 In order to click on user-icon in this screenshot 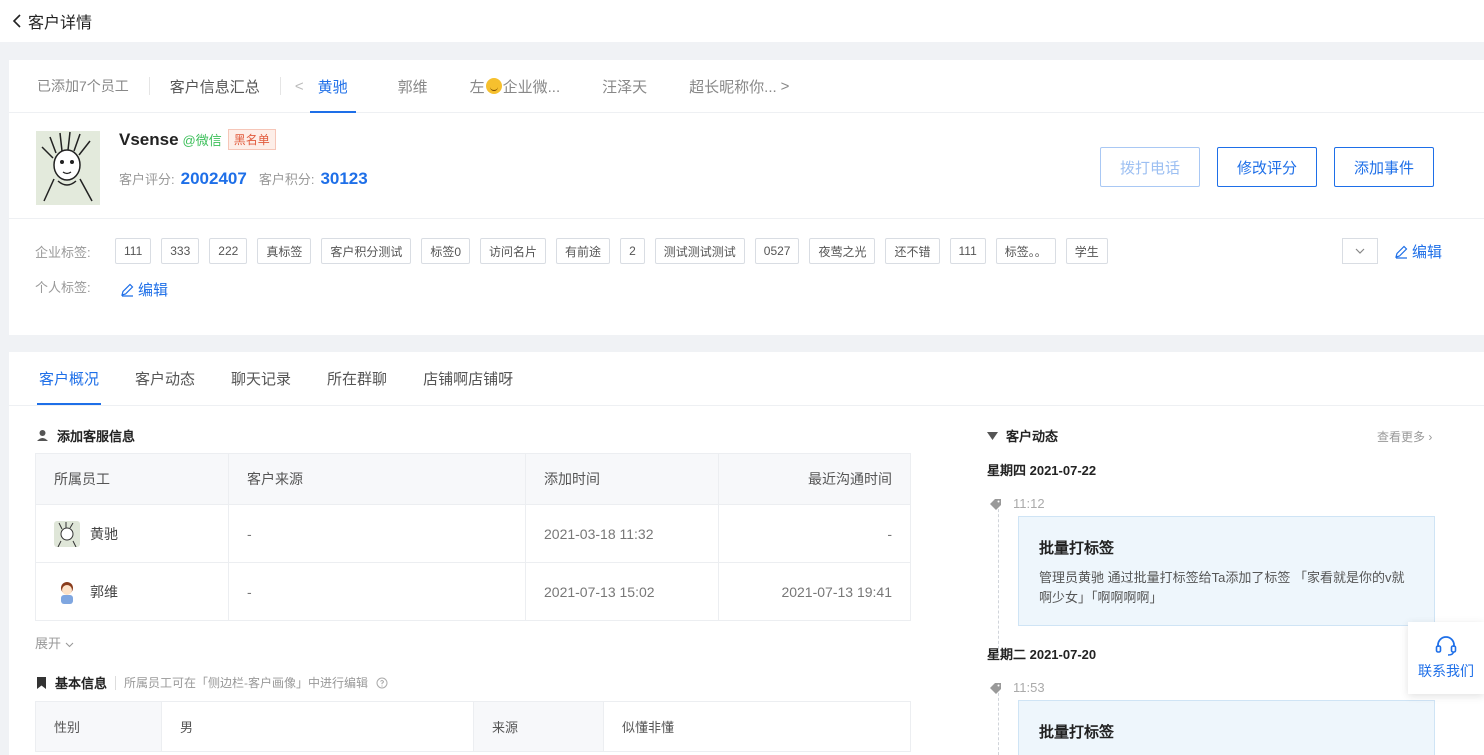, I will do `click(42, 435)`.